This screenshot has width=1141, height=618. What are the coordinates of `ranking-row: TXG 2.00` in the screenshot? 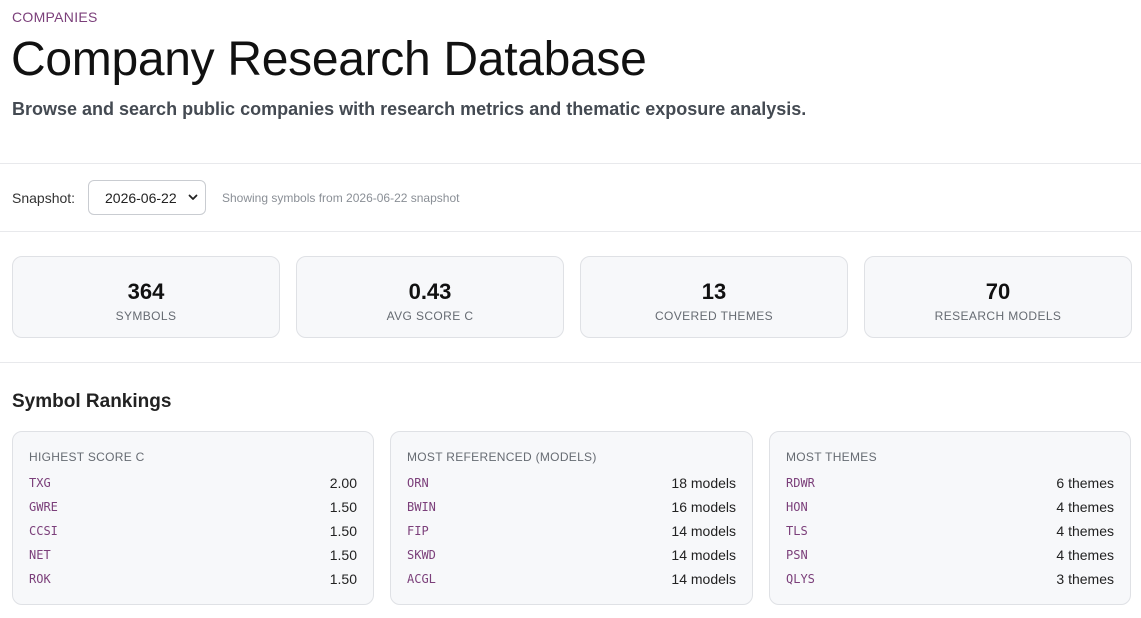 It's located at (193, 483).